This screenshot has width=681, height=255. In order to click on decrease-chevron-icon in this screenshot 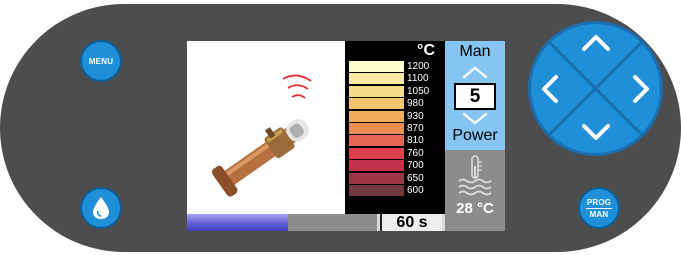, I will do `click(475, 119)`.